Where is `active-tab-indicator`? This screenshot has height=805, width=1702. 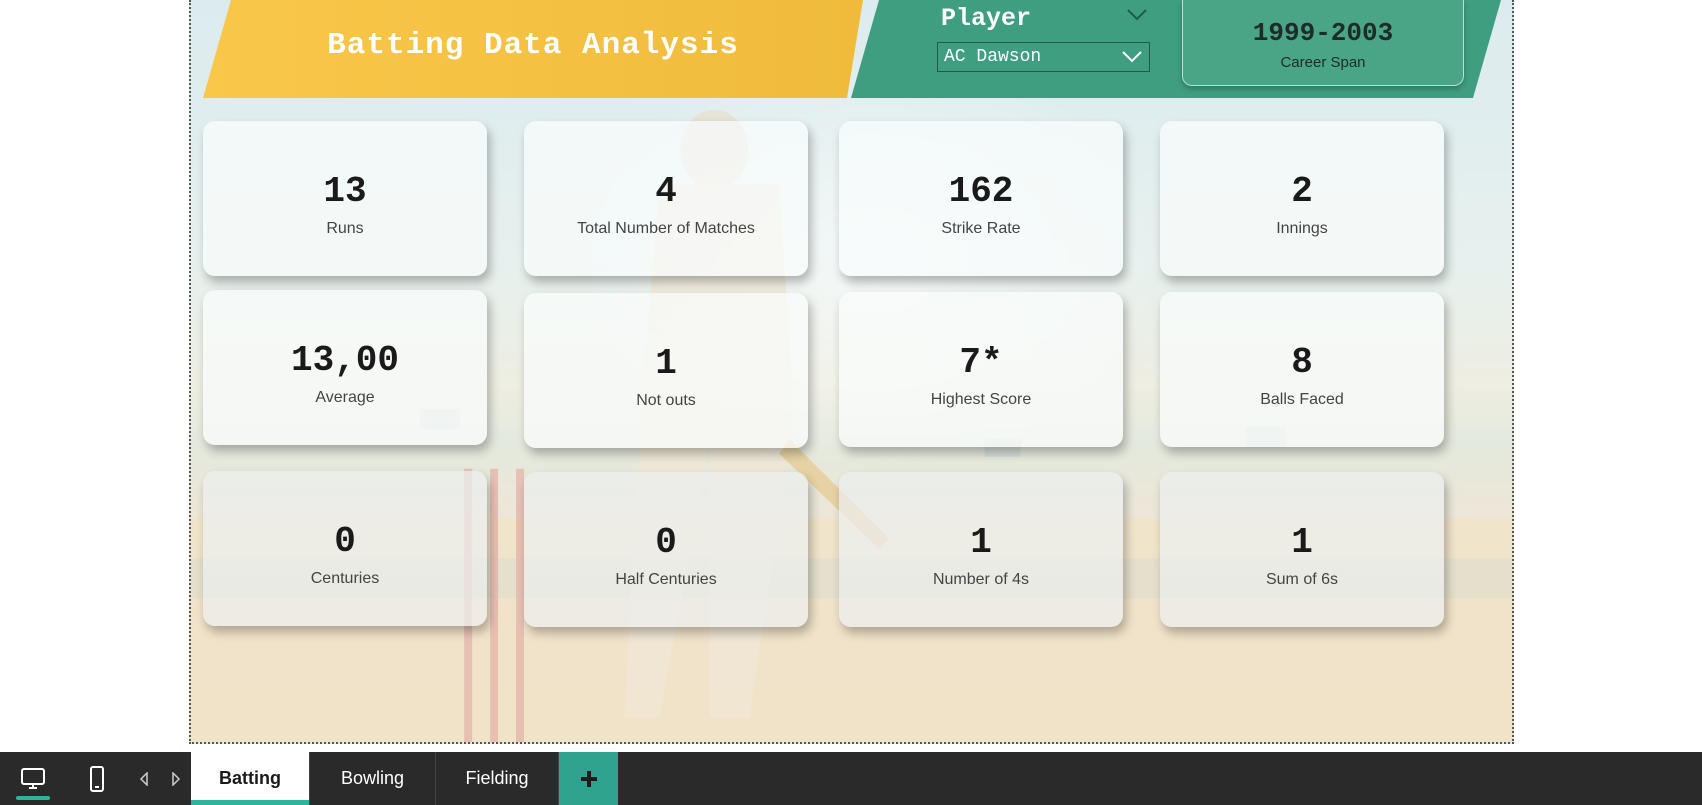
active-tab-indicator is located at coordinates (250, 802).